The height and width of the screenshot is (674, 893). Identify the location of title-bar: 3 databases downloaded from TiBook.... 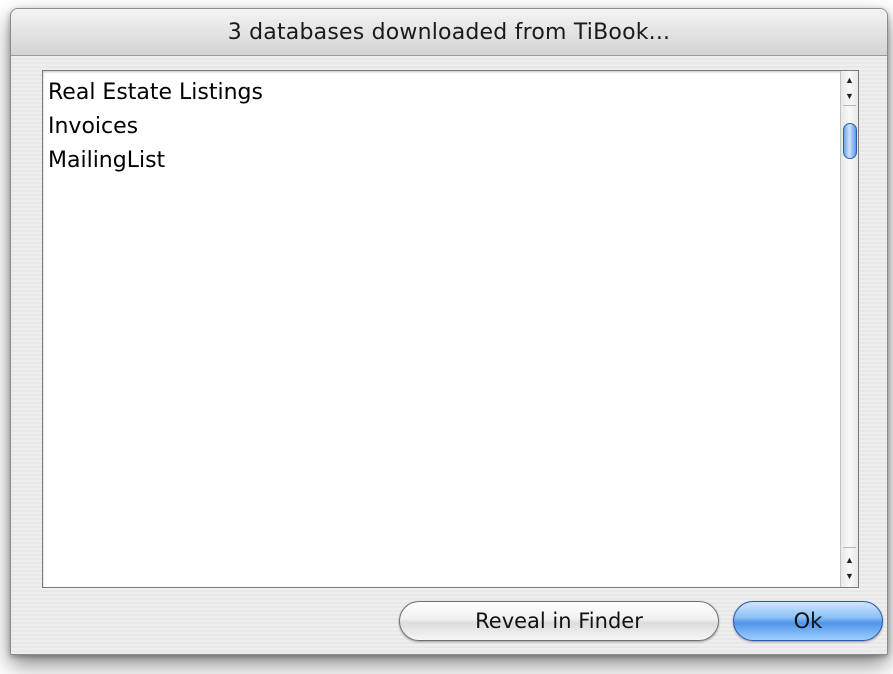
(449, 32).